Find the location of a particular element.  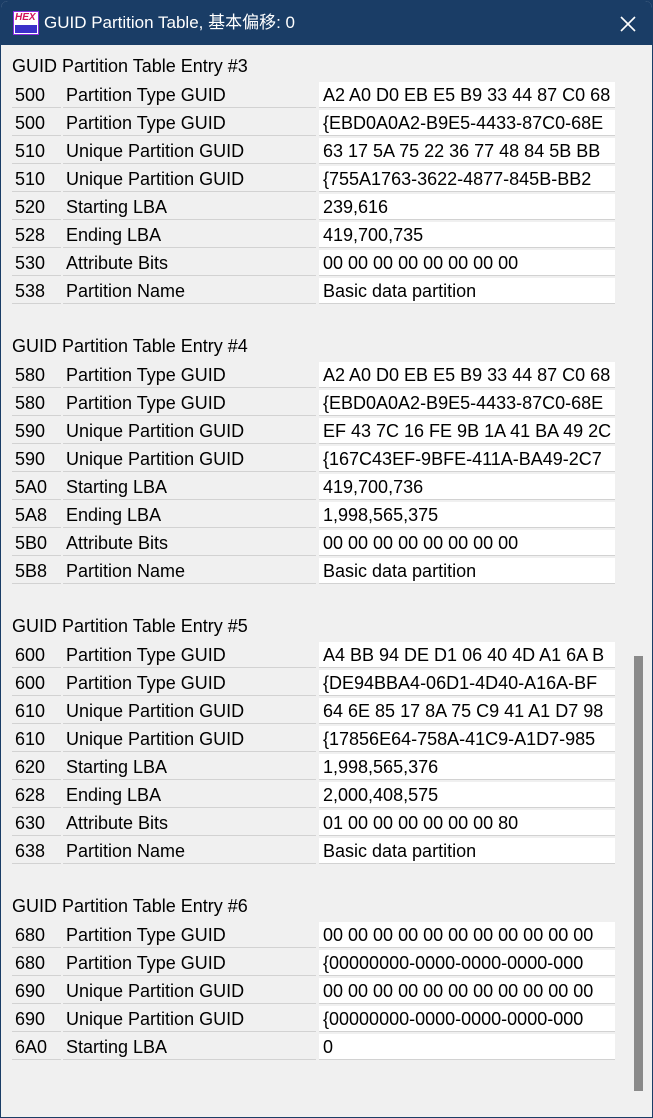

value-cell: EF 43 7C 16 FE 9B 1A 41 BA 49 2C is located at coordinates (467, 431).